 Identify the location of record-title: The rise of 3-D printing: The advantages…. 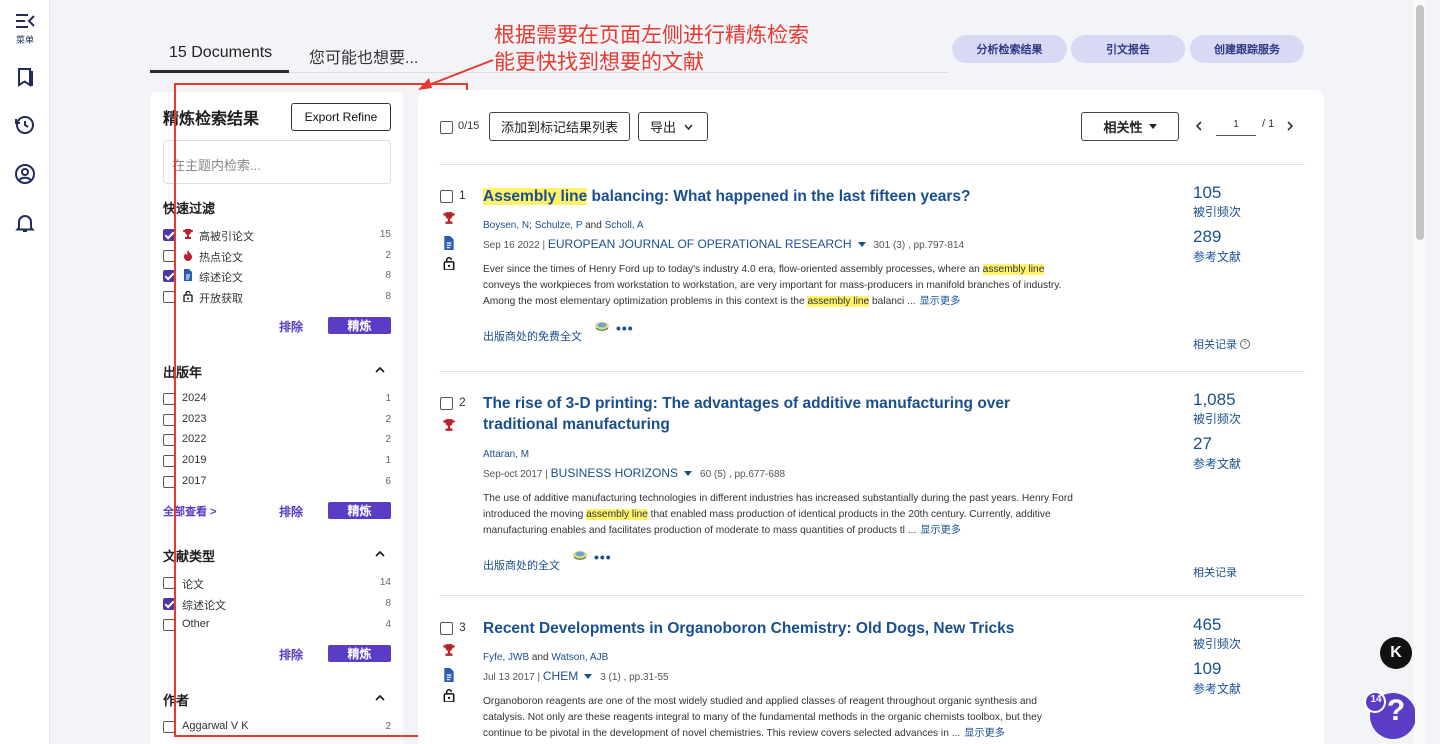
(773, 414).